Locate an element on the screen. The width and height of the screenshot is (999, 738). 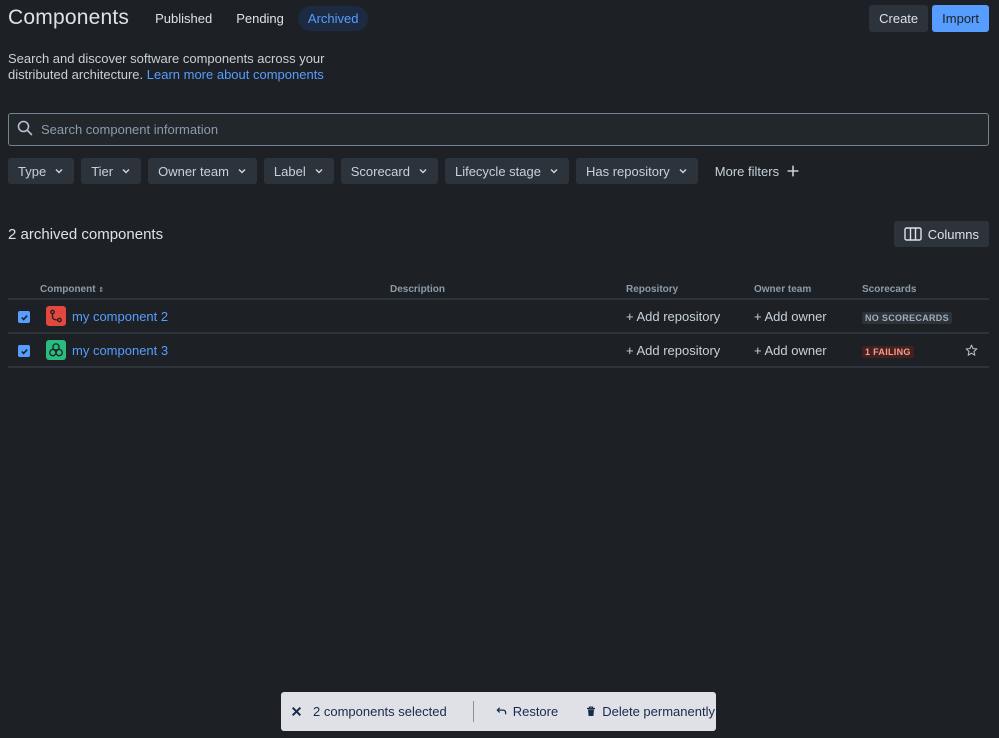
search-icon is located at coordinates (25, 129).